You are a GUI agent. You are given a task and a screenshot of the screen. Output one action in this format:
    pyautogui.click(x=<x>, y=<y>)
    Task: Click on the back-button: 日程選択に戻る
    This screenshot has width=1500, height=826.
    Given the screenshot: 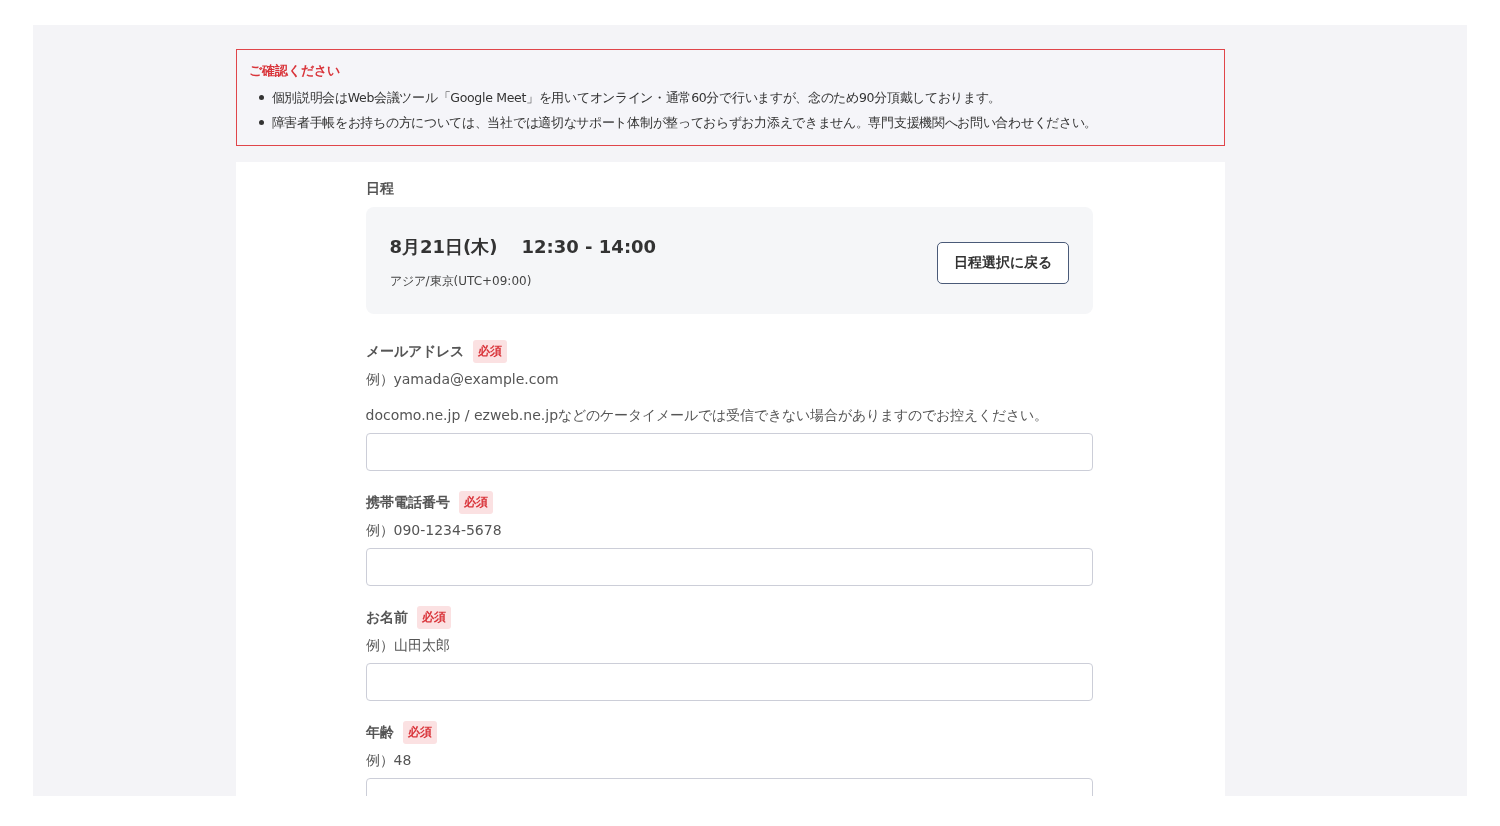 What is the action you would take?
    pyautogui.click(x=1002, y=262)
    